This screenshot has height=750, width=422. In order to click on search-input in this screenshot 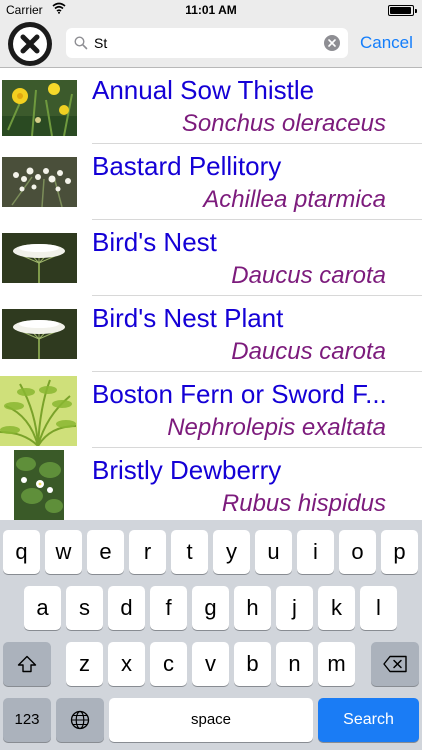, I will do `click(204, 43)`.